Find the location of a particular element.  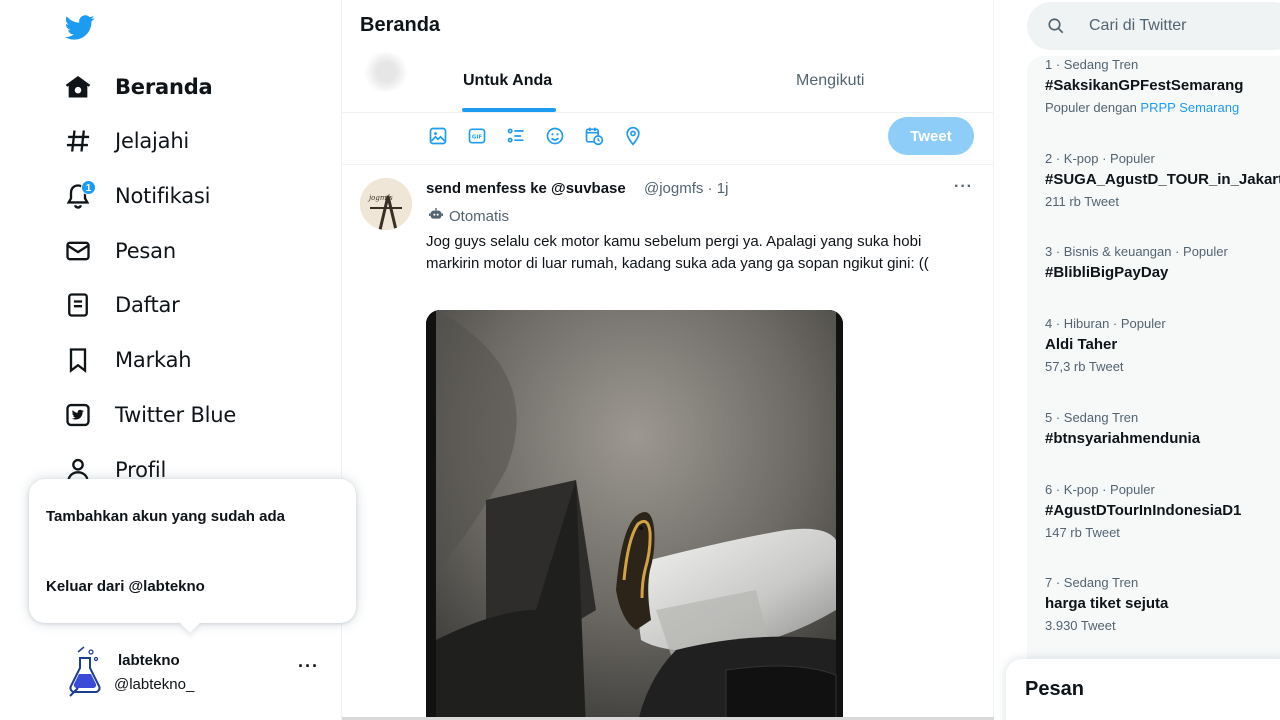

image-icon is located at coordinates (447, 136).